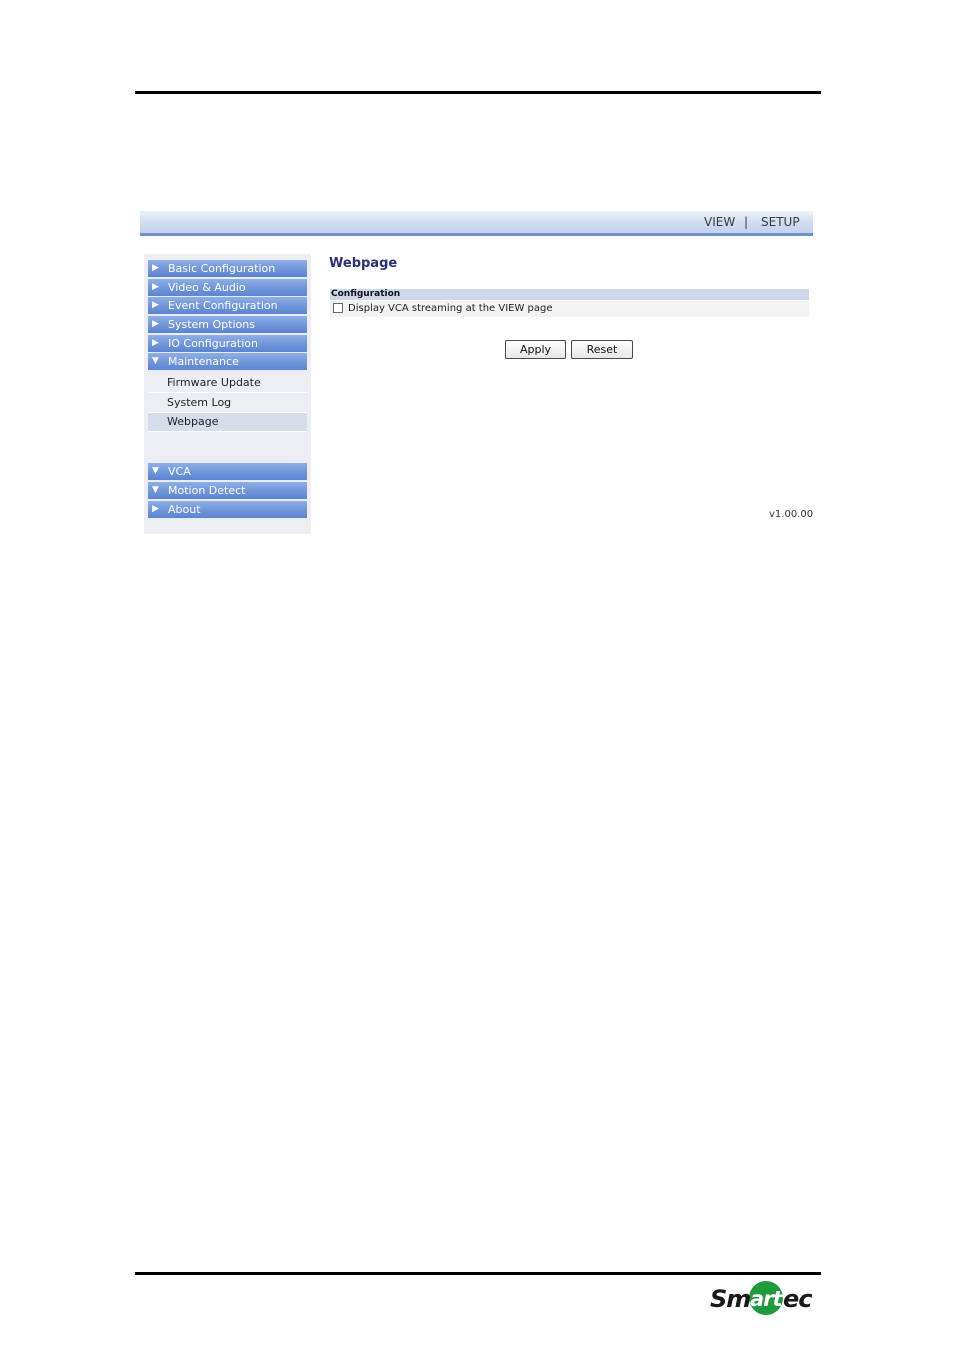 The width and height of the screenshot is (954, 1350). I want to click on menu-item-maintenance: ▼ Maintenance, so click(227, 362).